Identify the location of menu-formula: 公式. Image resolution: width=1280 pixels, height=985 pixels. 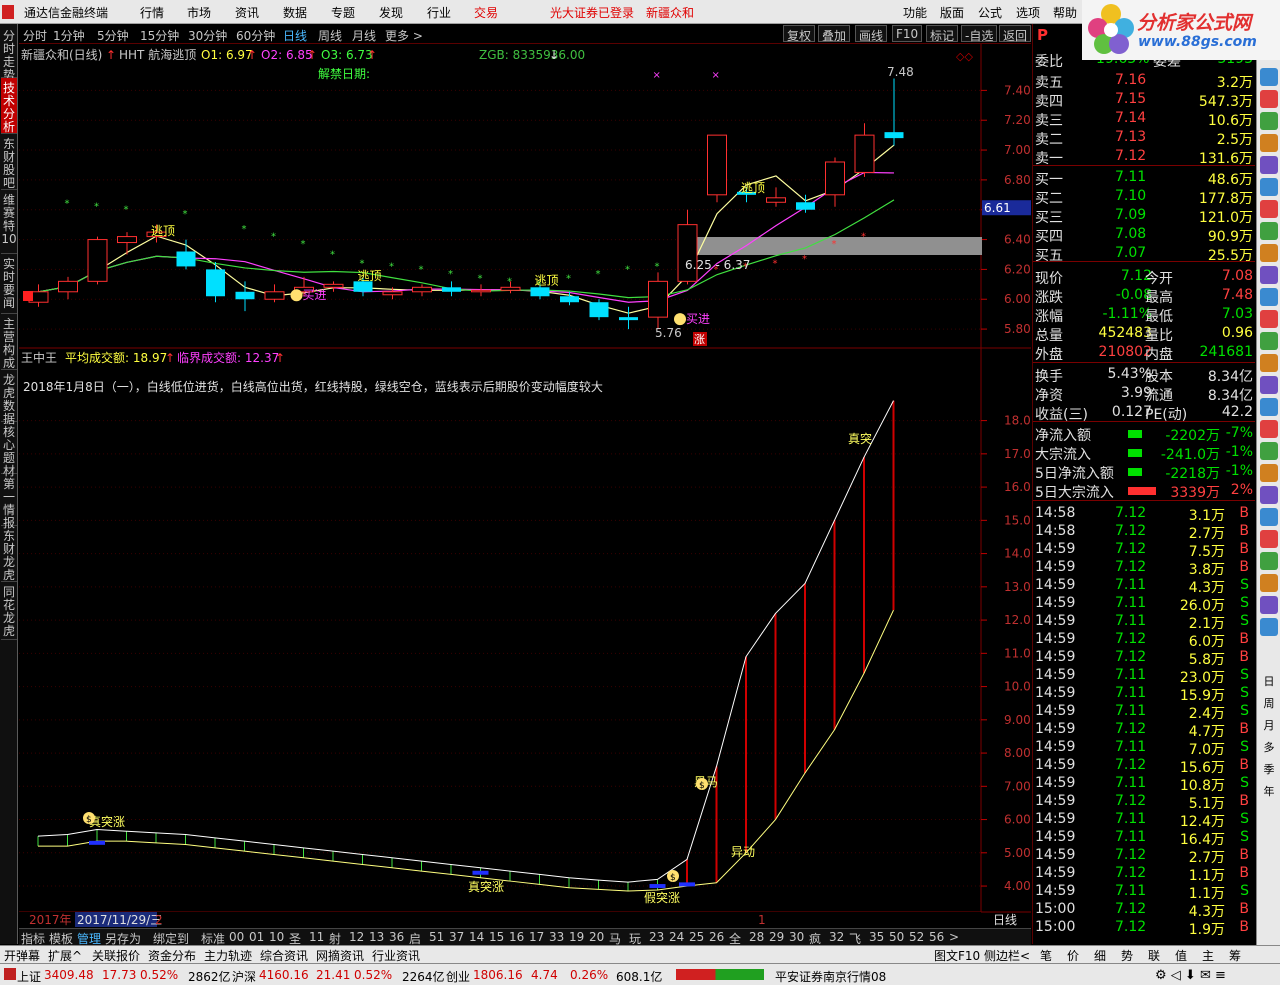
(990, 12).